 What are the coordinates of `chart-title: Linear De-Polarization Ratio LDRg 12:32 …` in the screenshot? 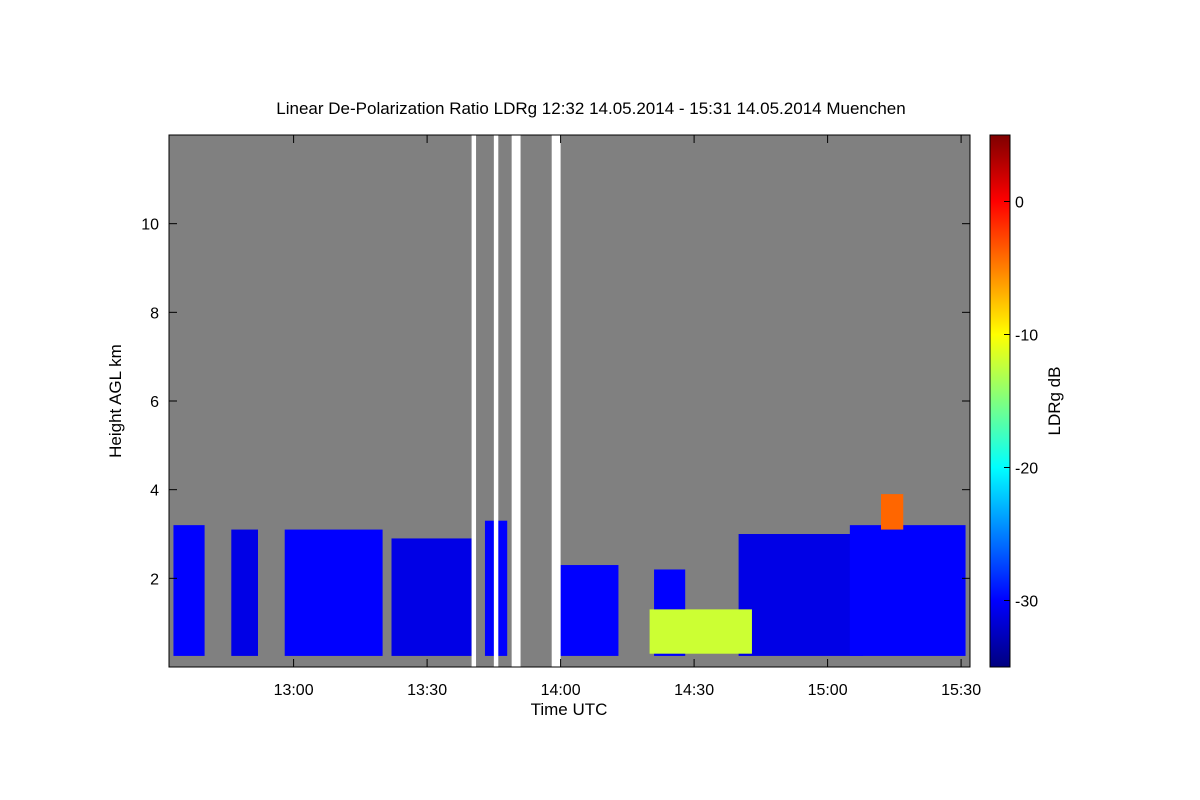 It's located at (590, 108).